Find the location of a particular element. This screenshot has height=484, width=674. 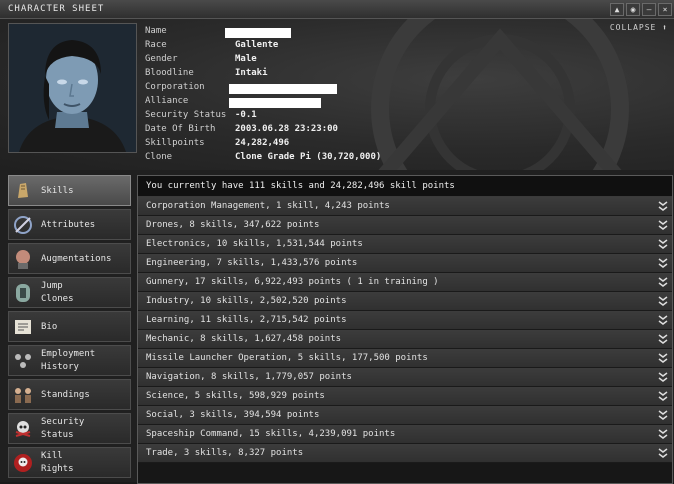

sidebar-item-label: Standings is located at coordinates (65, 395).